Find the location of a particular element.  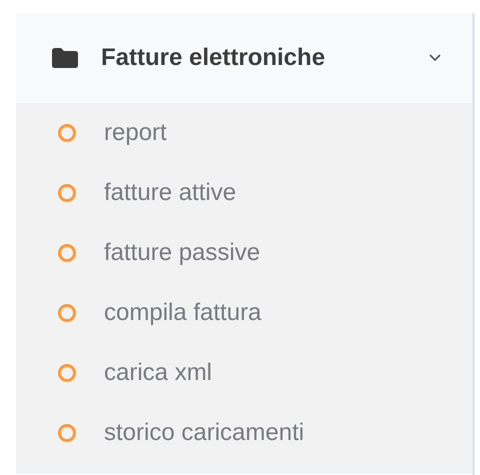

submenu-item: fatture passive is located at coordinates (244, 253).